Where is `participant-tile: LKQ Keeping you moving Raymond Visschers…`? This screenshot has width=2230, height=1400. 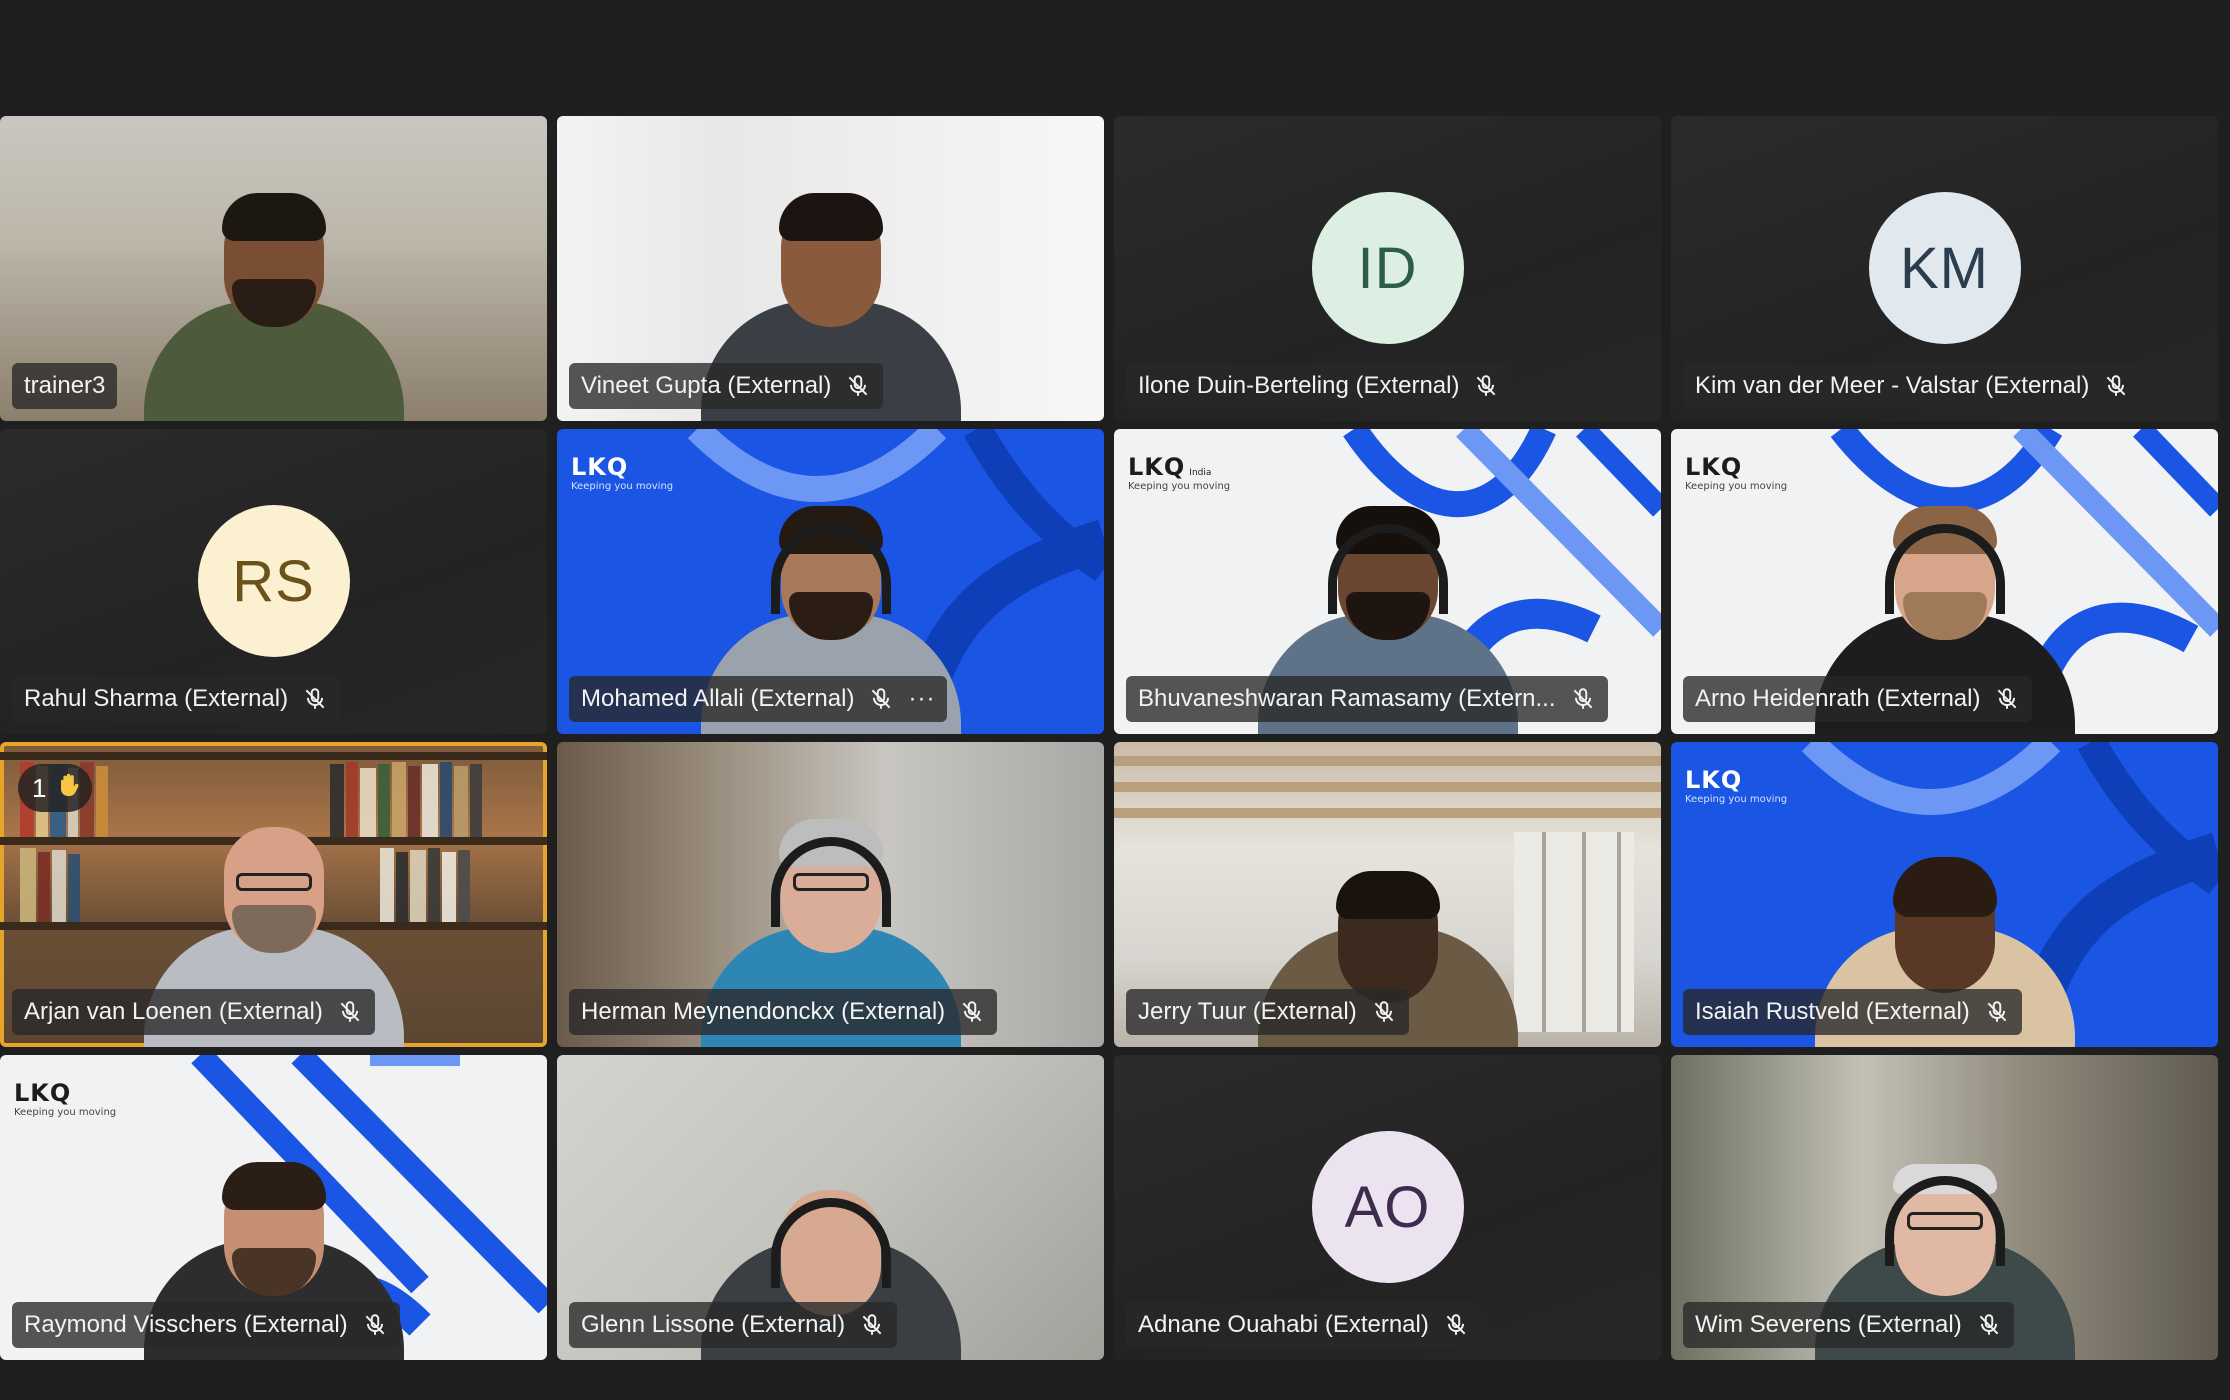 participant-tile: LKQ Keeping you moving Raymond Visschers… is located at coordinates (273, 1207).